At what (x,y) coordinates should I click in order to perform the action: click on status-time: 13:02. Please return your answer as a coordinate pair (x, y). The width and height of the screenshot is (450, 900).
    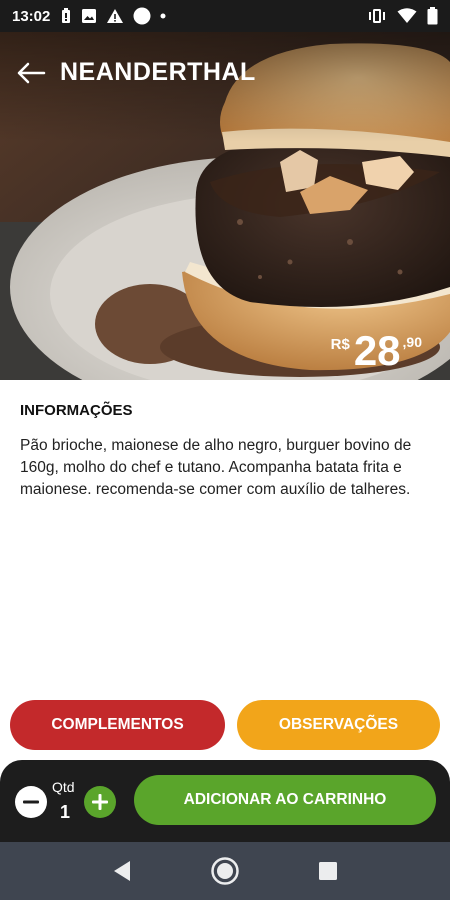
    Looking at the image, I should click on (31, 16).